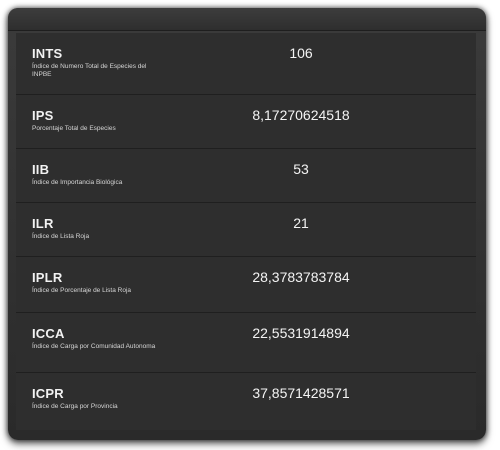 The height and width of the screenshot is (450, 500). I want to click on index-value: 106, so click(301, 53).